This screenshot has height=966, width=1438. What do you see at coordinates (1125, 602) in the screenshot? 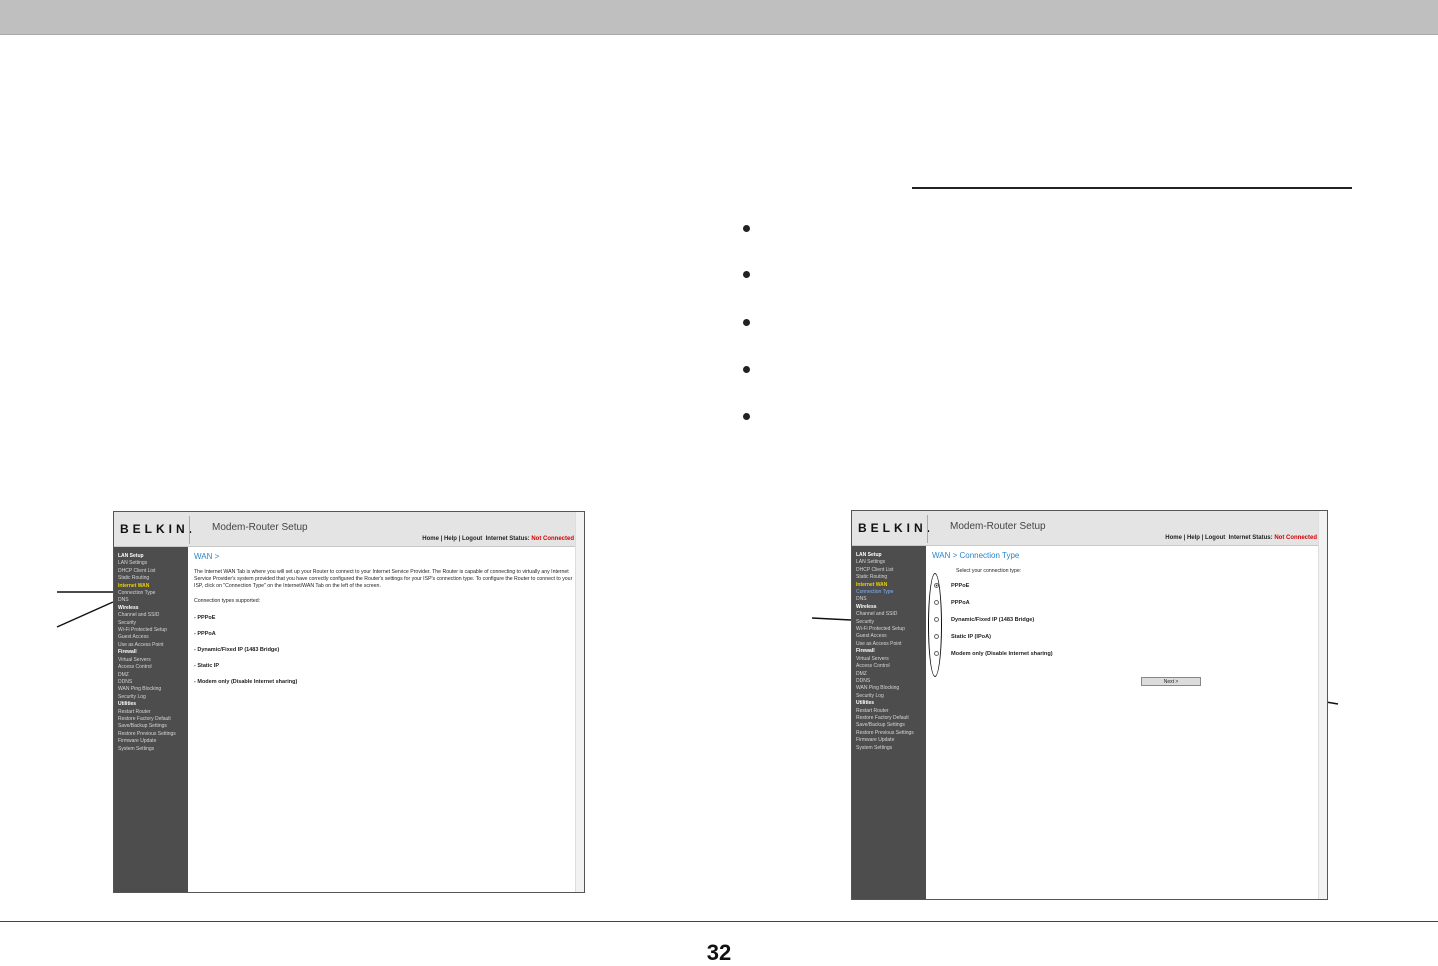
I see `connection-type-option: PPPoA` at bounding box center [1125, 602].